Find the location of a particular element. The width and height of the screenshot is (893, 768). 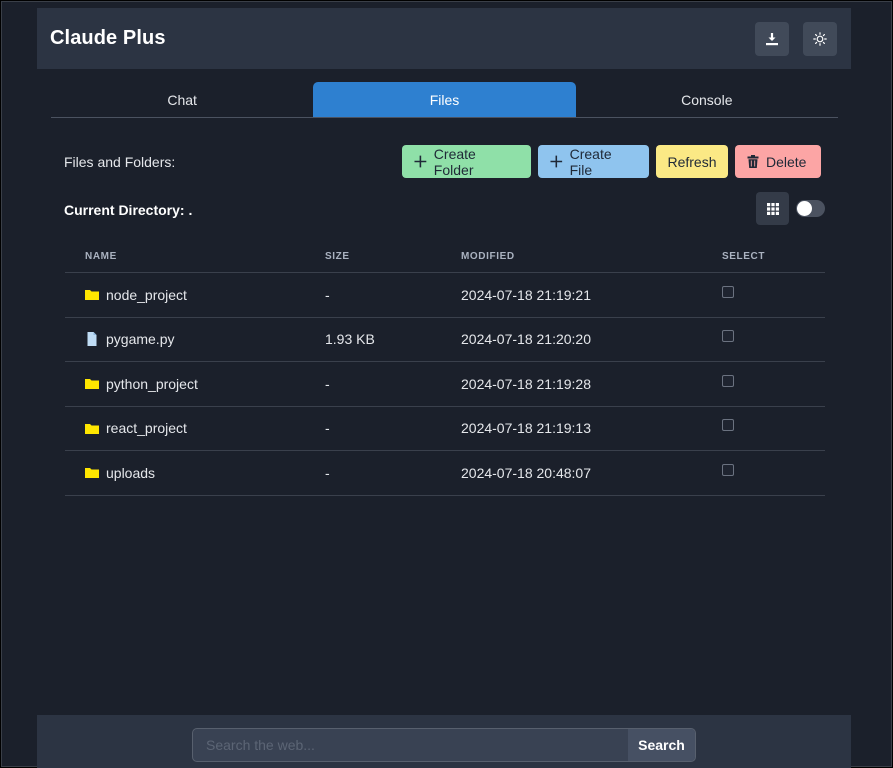

file-modified: 2024-07-18 21:20:20 is located at coordinates (526, 339).